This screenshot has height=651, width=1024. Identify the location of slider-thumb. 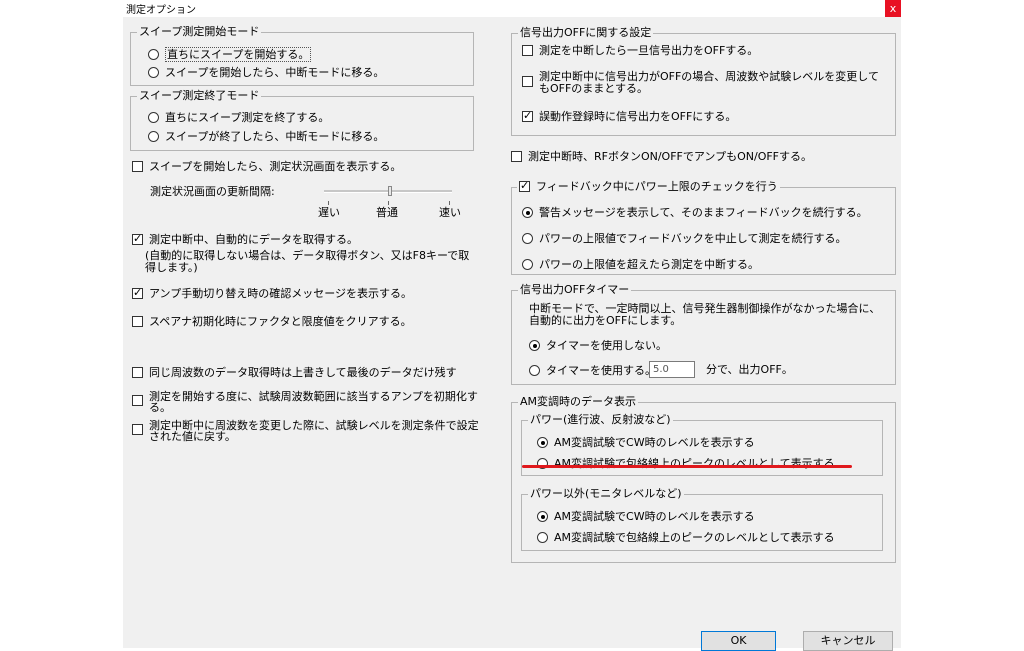
(390, 191).